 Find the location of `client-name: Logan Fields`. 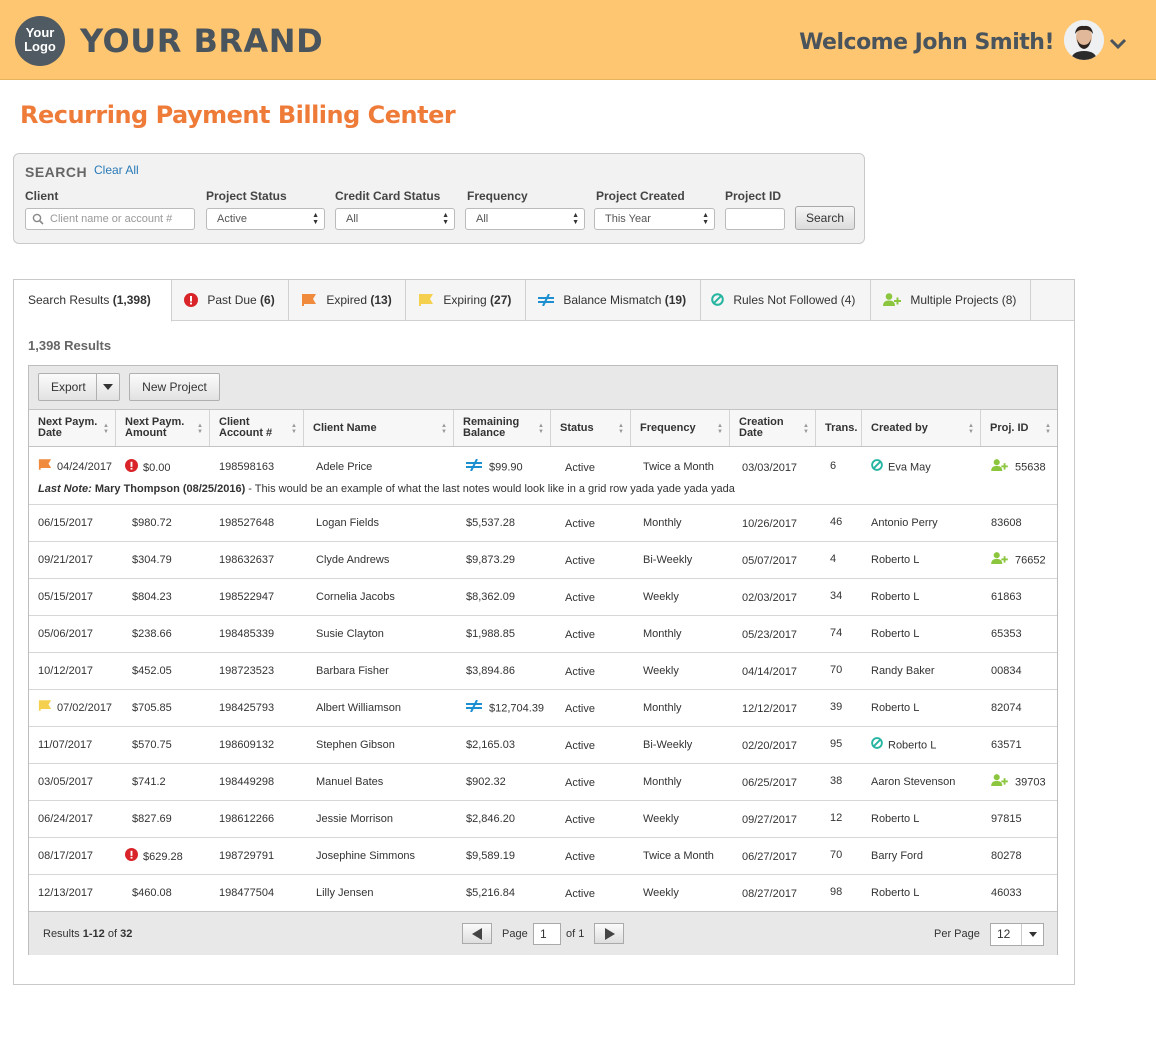

client-name: Logan Fields is located at coordinates (347, 523).